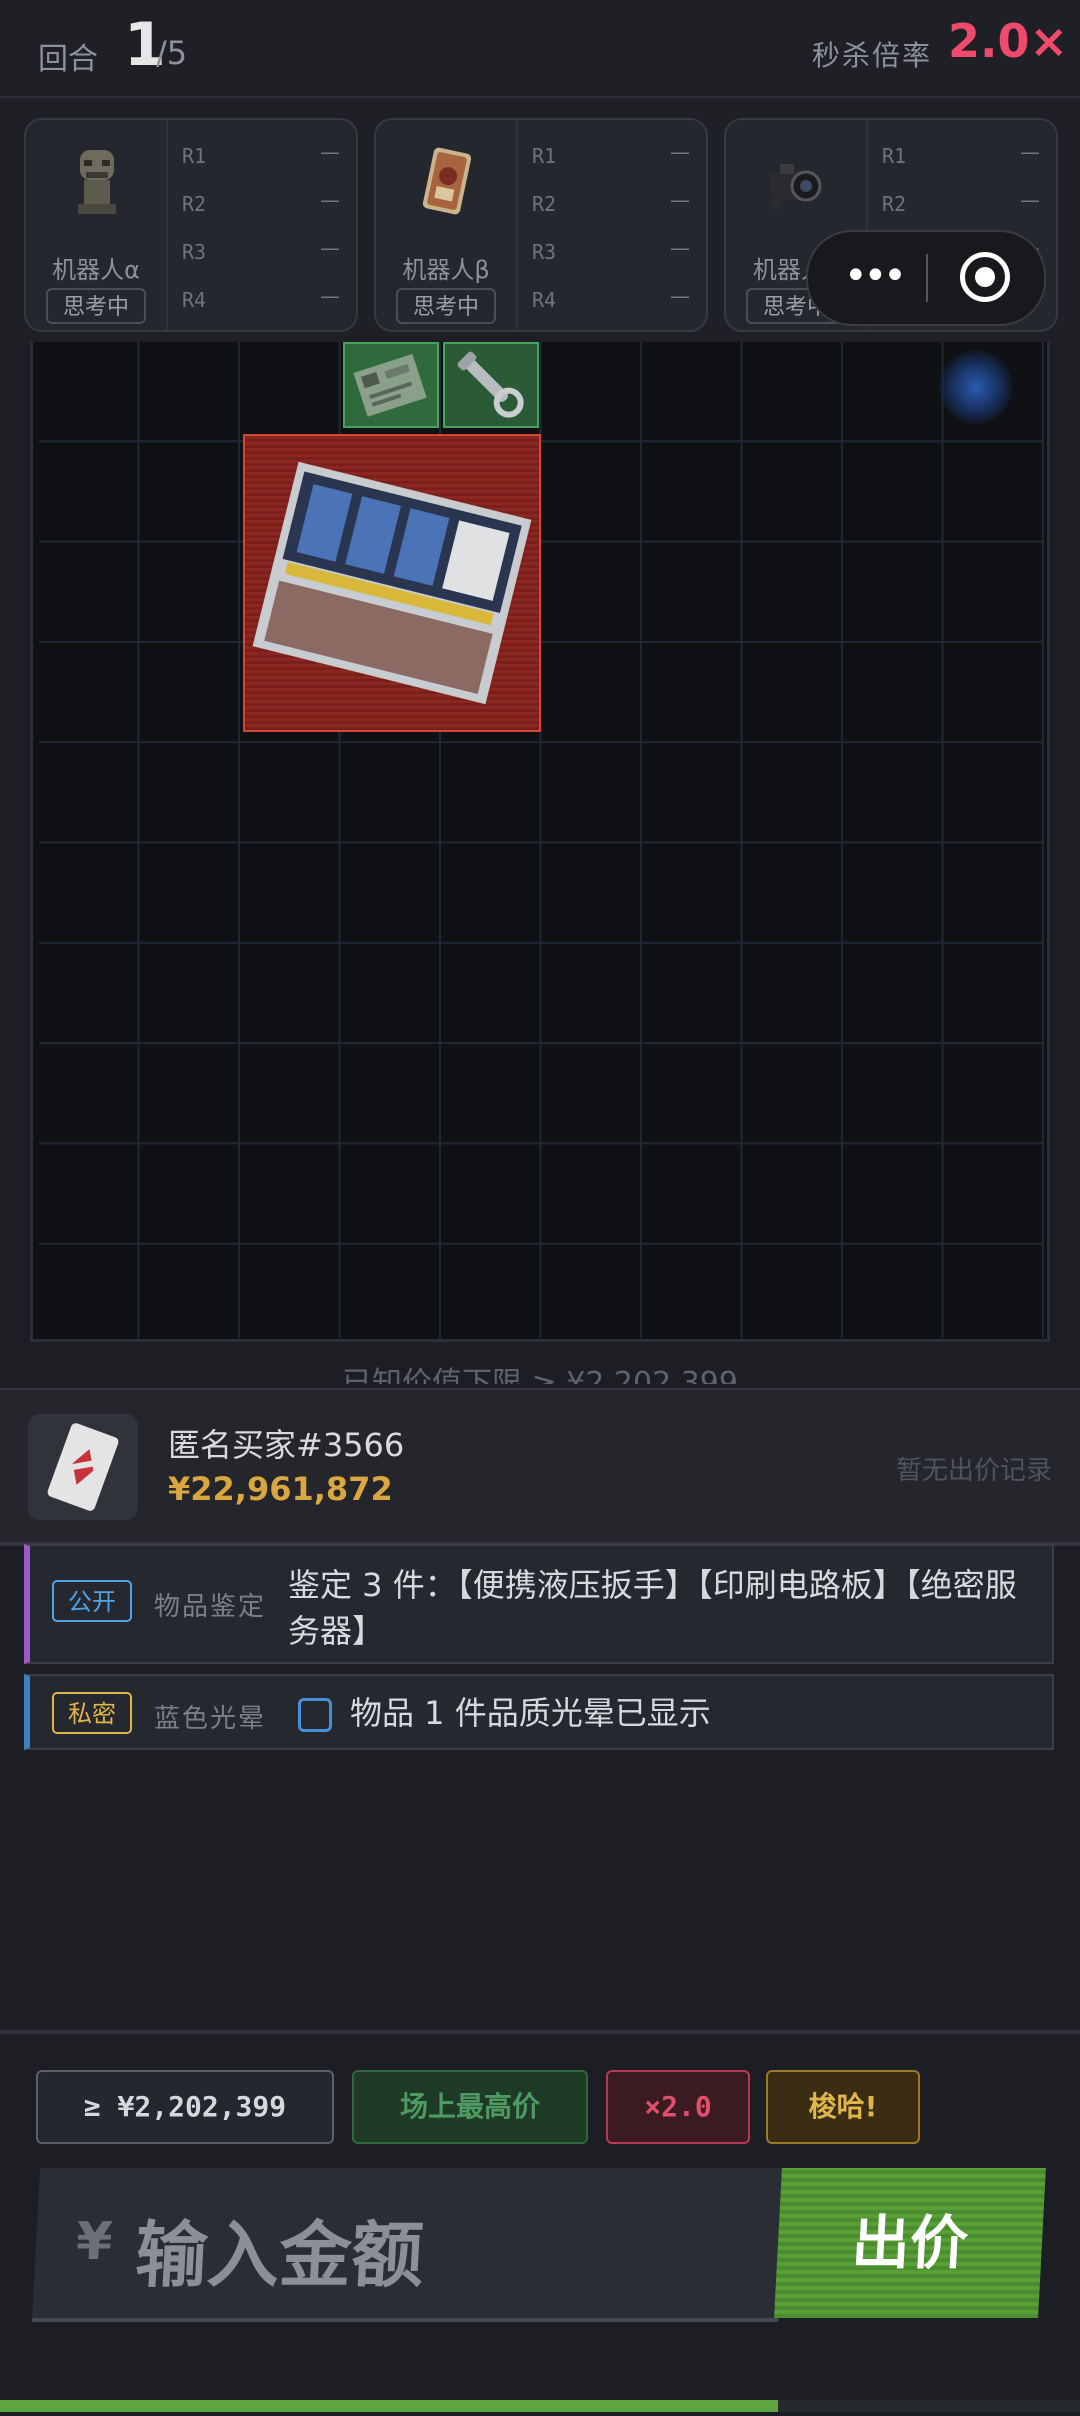 This screenshot has width=1080, height=2416. I want to click on rate-value: 2.0×, so click(1008, 41).